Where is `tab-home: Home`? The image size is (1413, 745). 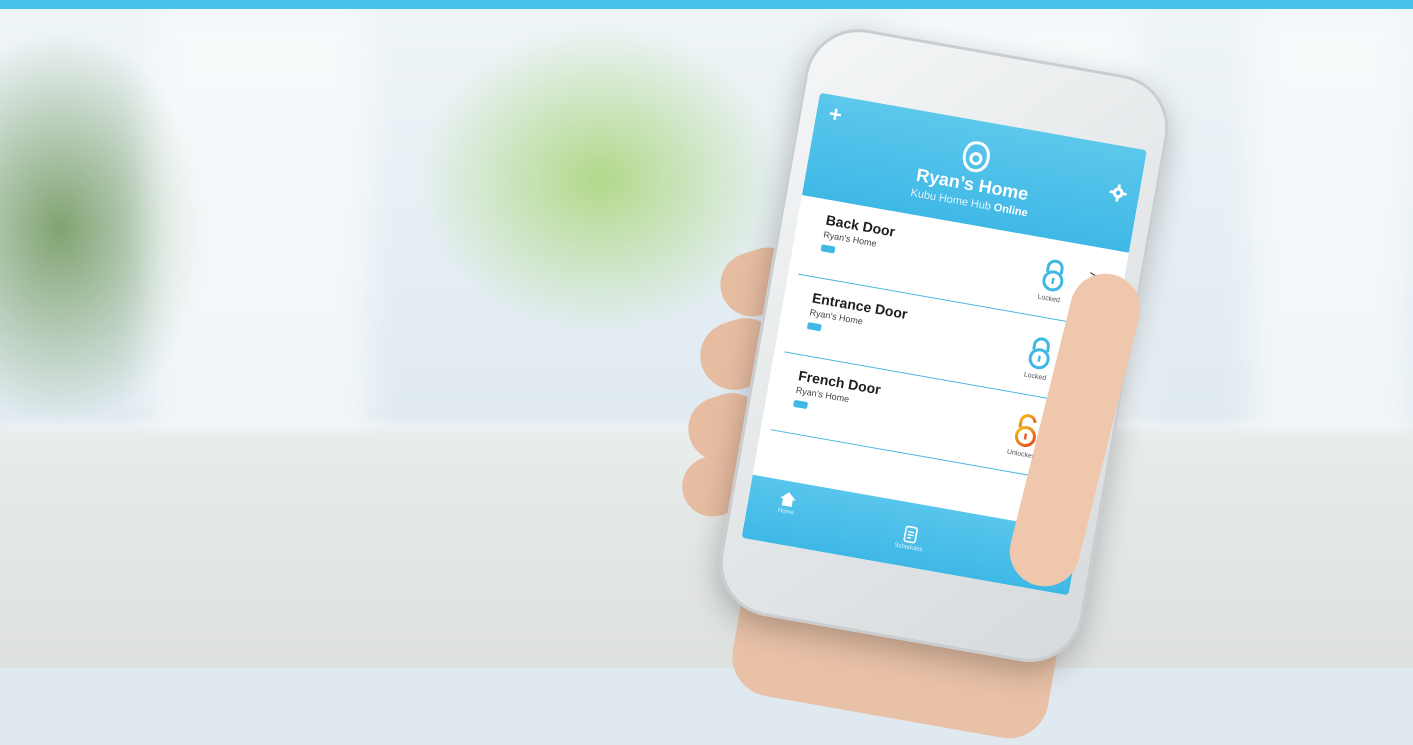
tab-home: Home is located at coordinates (787, 503).